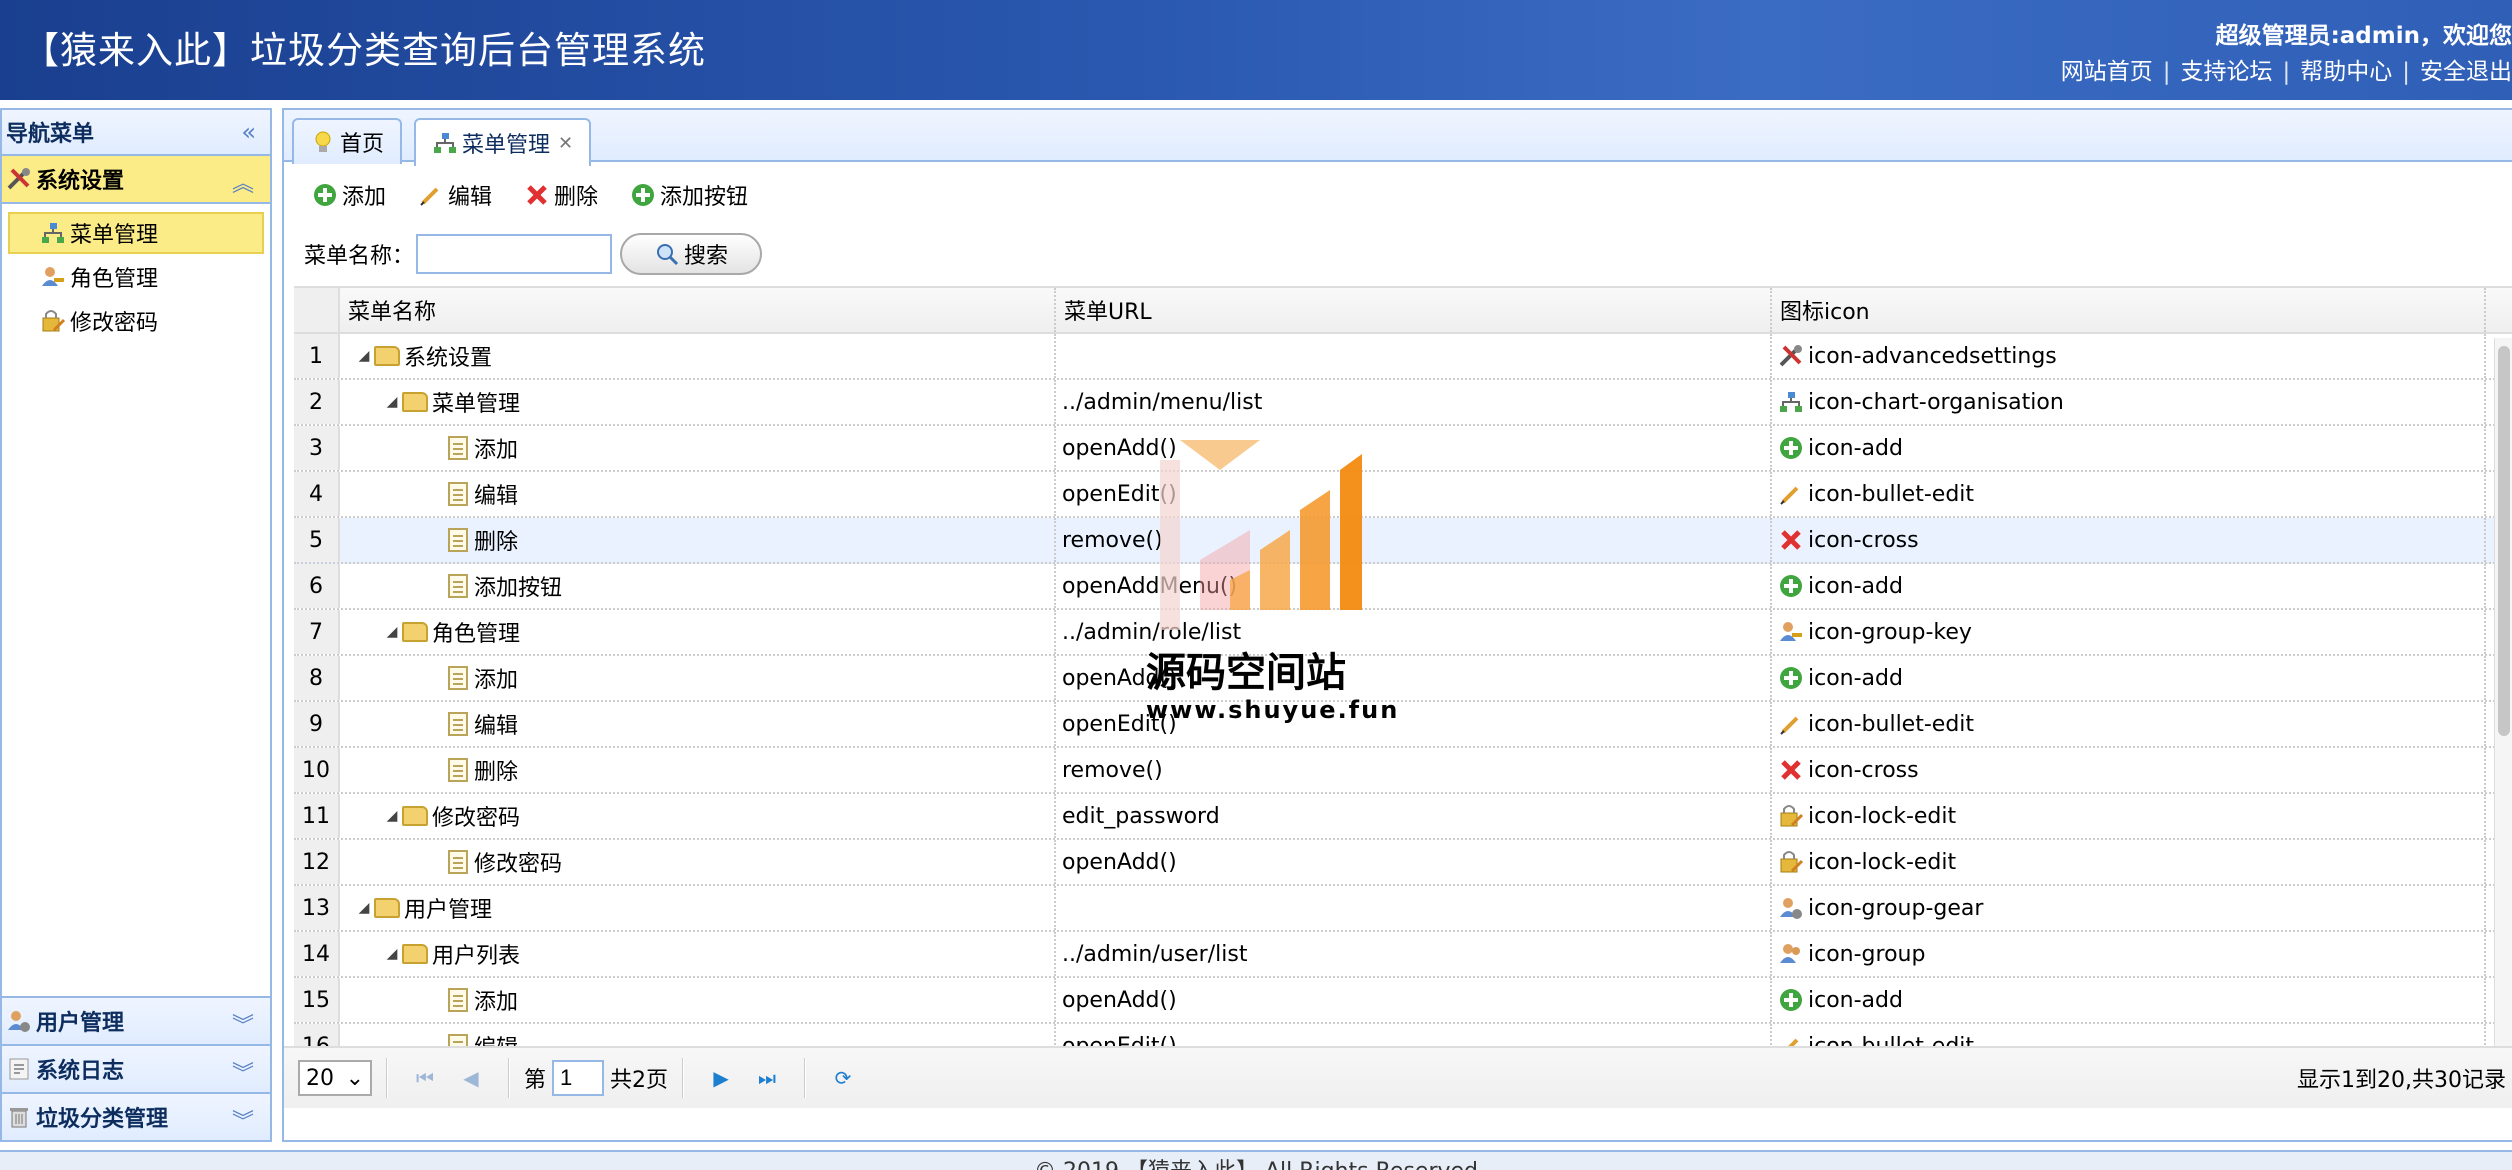 This screenshot has width=2512, height=1170. I want to click on cell-menu-url: openAdd(), so click(1414, 1000).